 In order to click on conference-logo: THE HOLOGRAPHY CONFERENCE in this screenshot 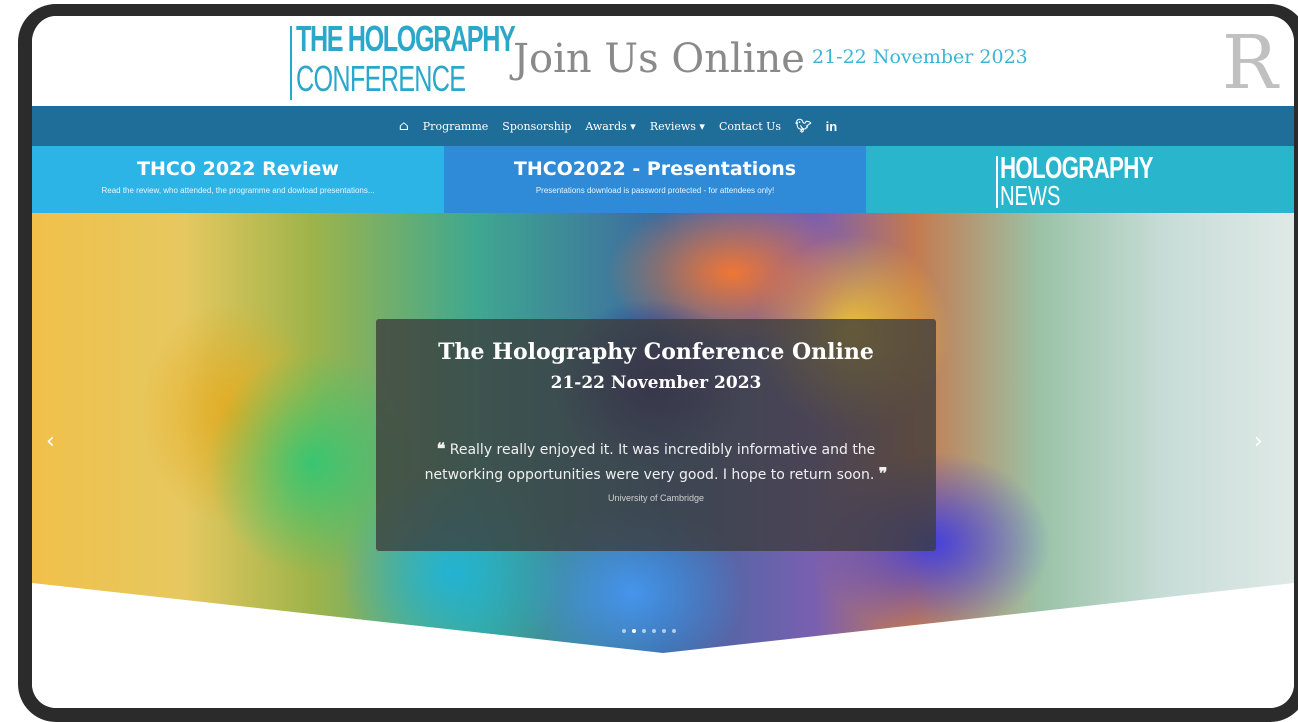, I will do `click(403, 61)`.